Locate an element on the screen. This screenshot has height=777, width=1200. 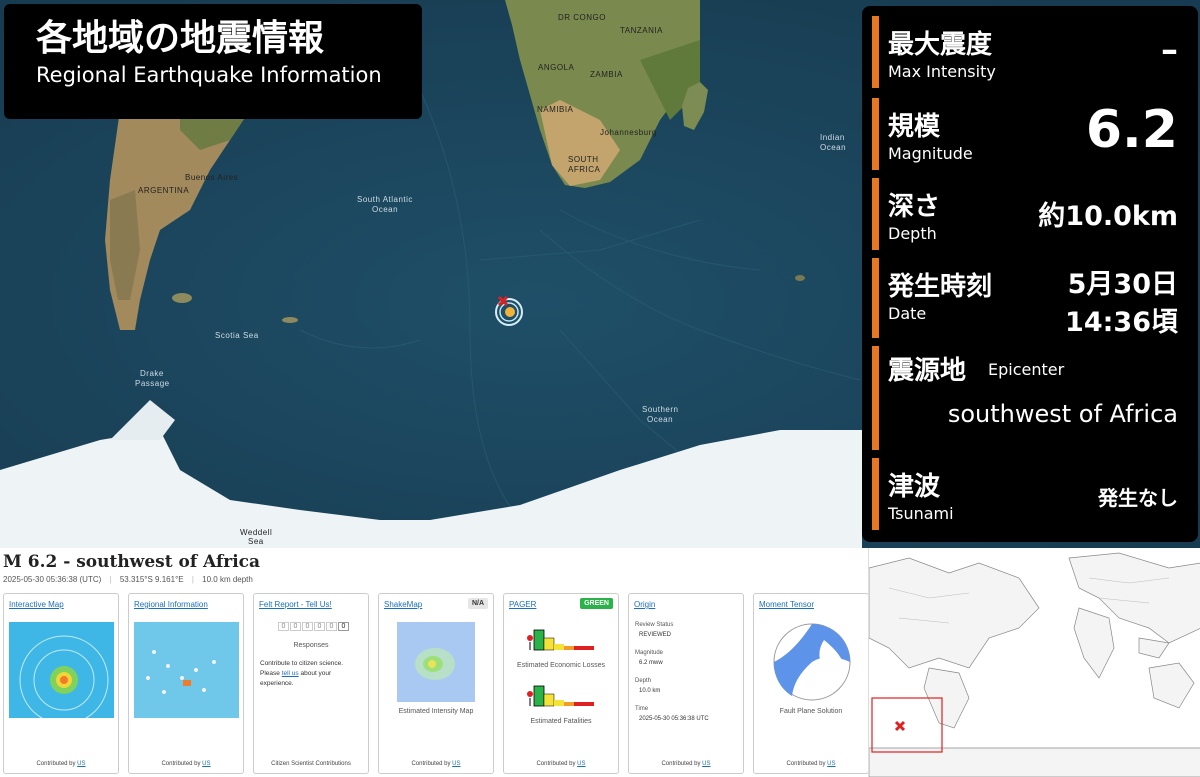
epicenter-label-jp: 震源地 is located at coordinates (927, 371).